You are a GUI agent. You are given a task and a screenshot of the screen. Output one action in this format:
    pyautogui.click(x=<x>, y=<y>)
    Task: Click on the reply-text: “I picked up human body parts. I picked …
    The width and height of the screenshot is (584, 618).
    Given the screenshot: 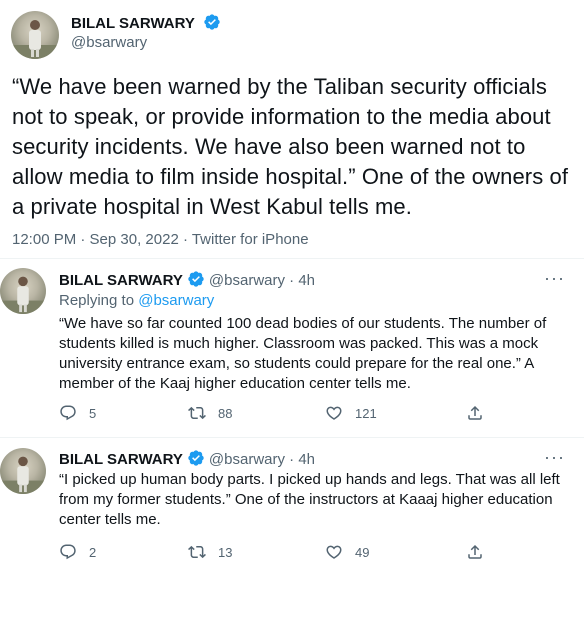 What is the action you would take?
    pyautogui.click(x=309, y=499)
    